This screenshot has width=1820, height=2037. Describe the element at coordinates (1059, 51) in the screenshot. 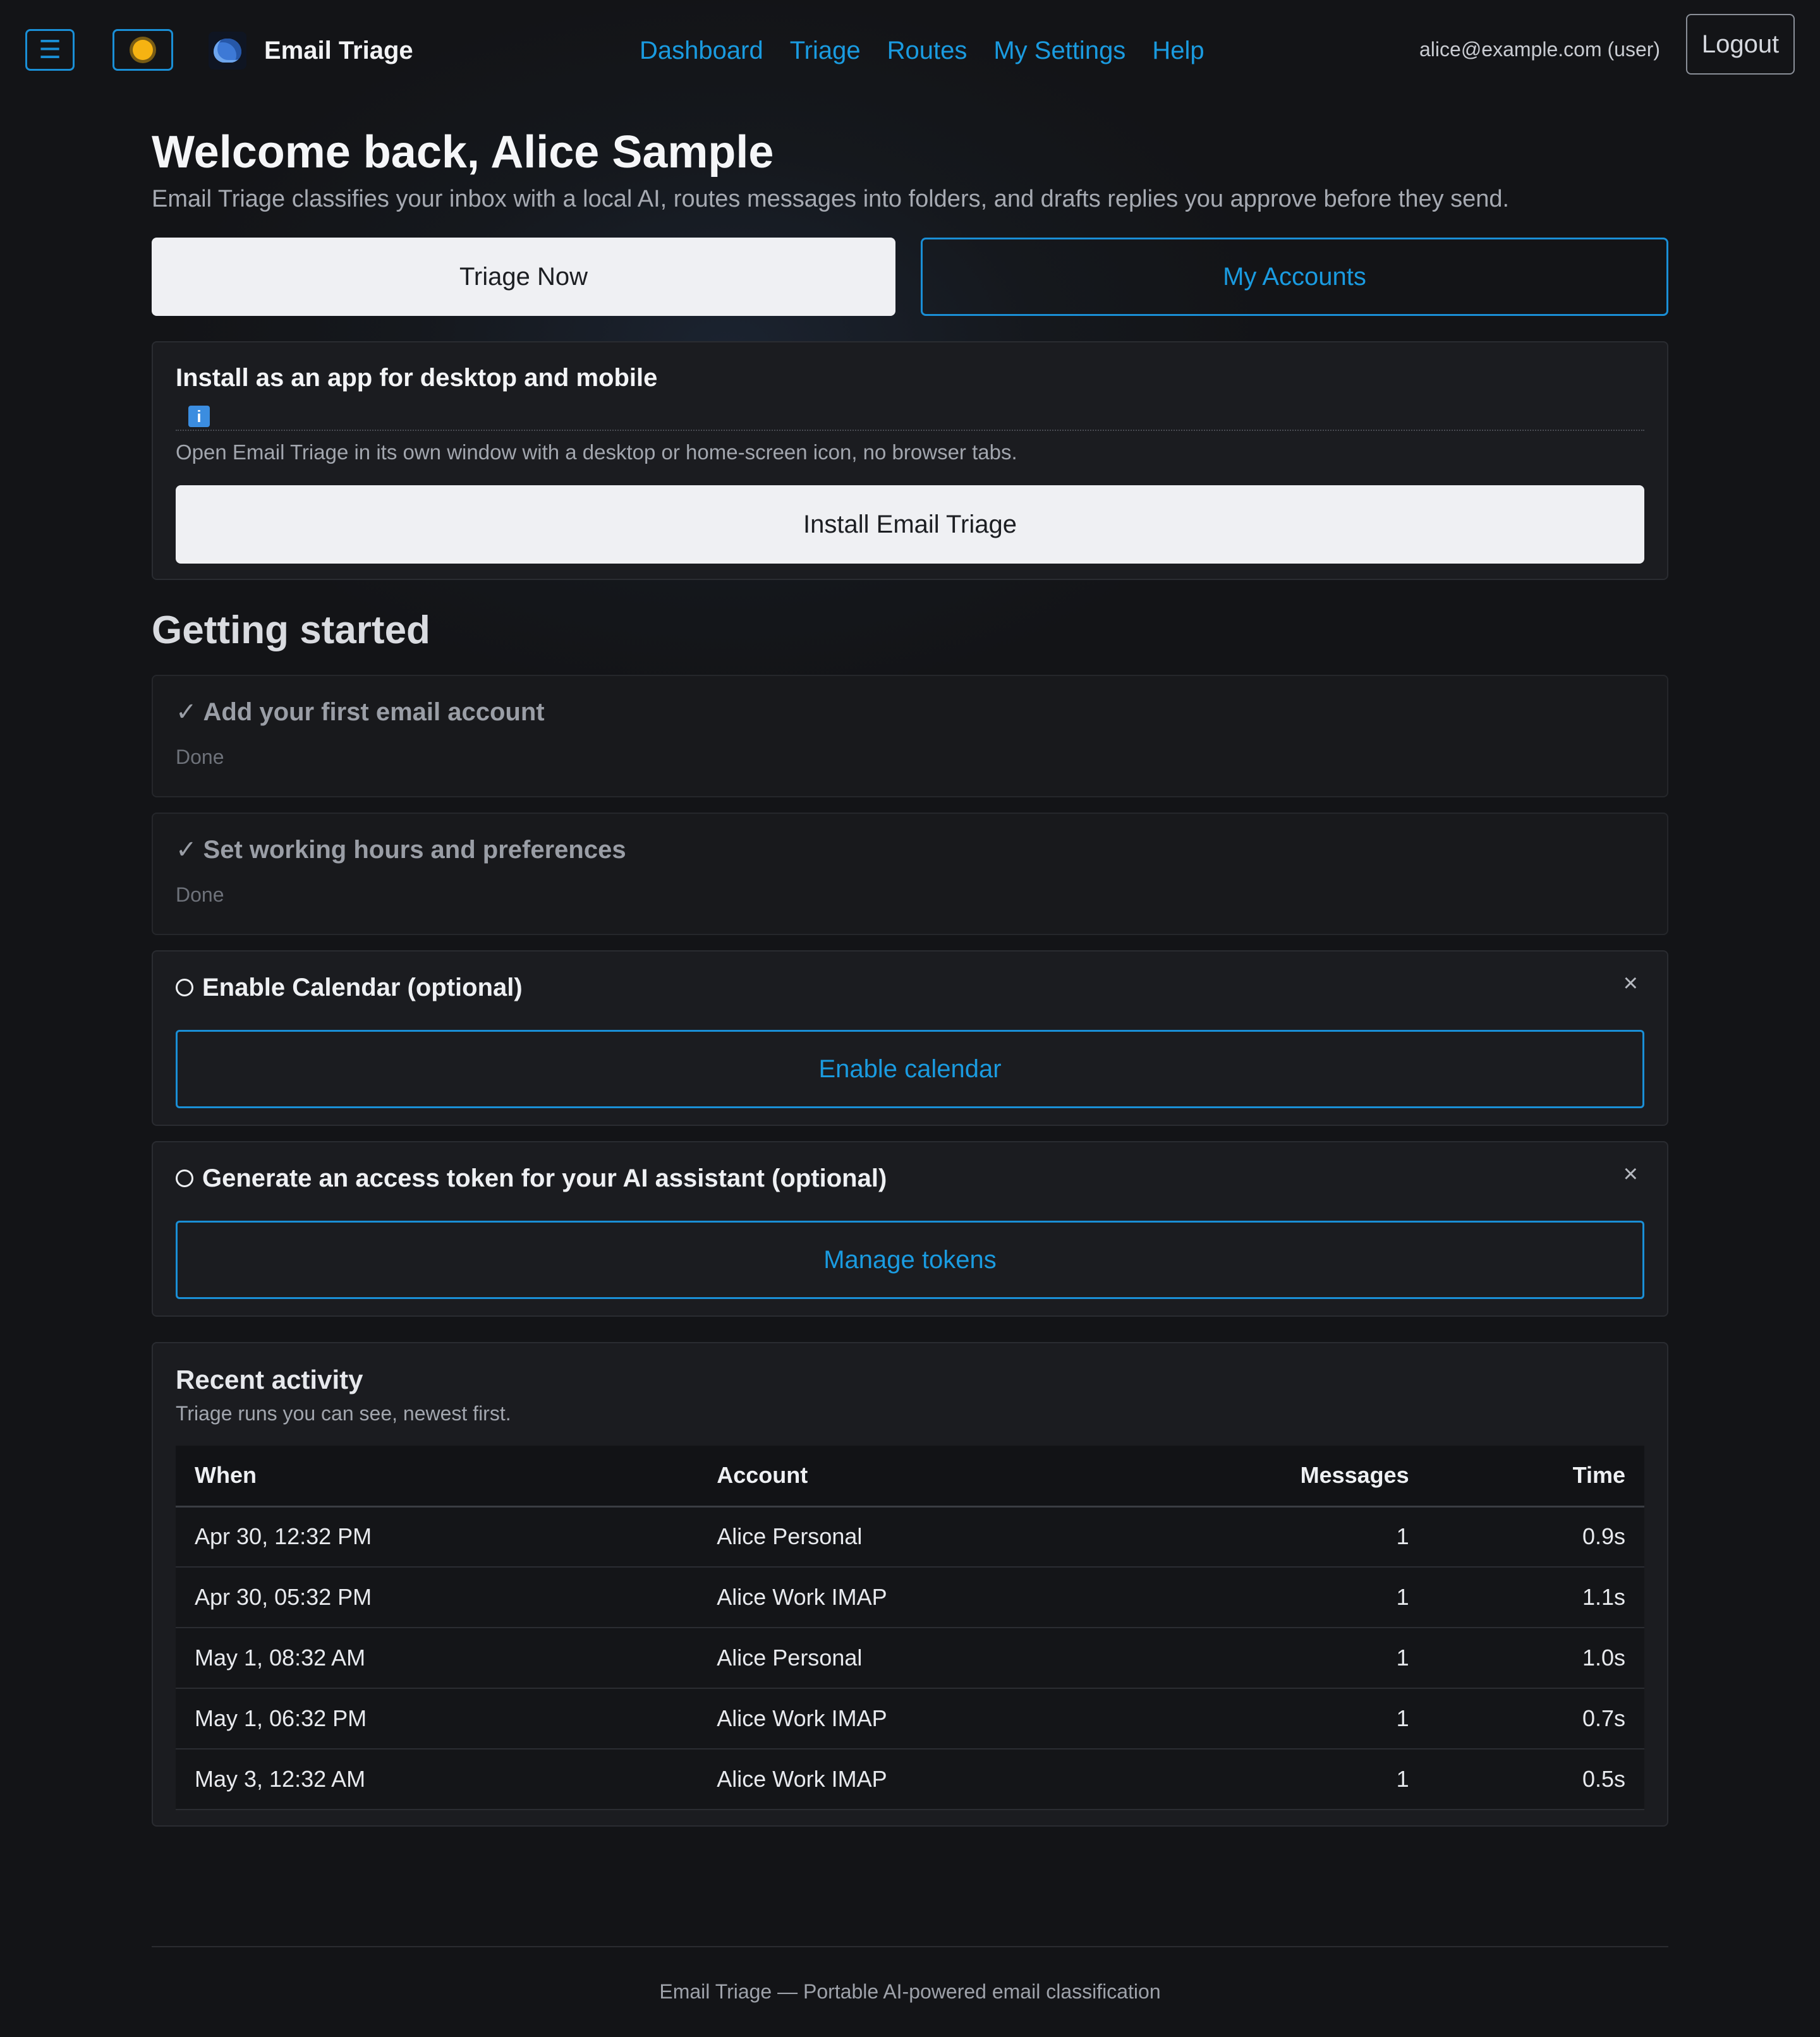

I see `nav-my-settings: My Settings` at that location.